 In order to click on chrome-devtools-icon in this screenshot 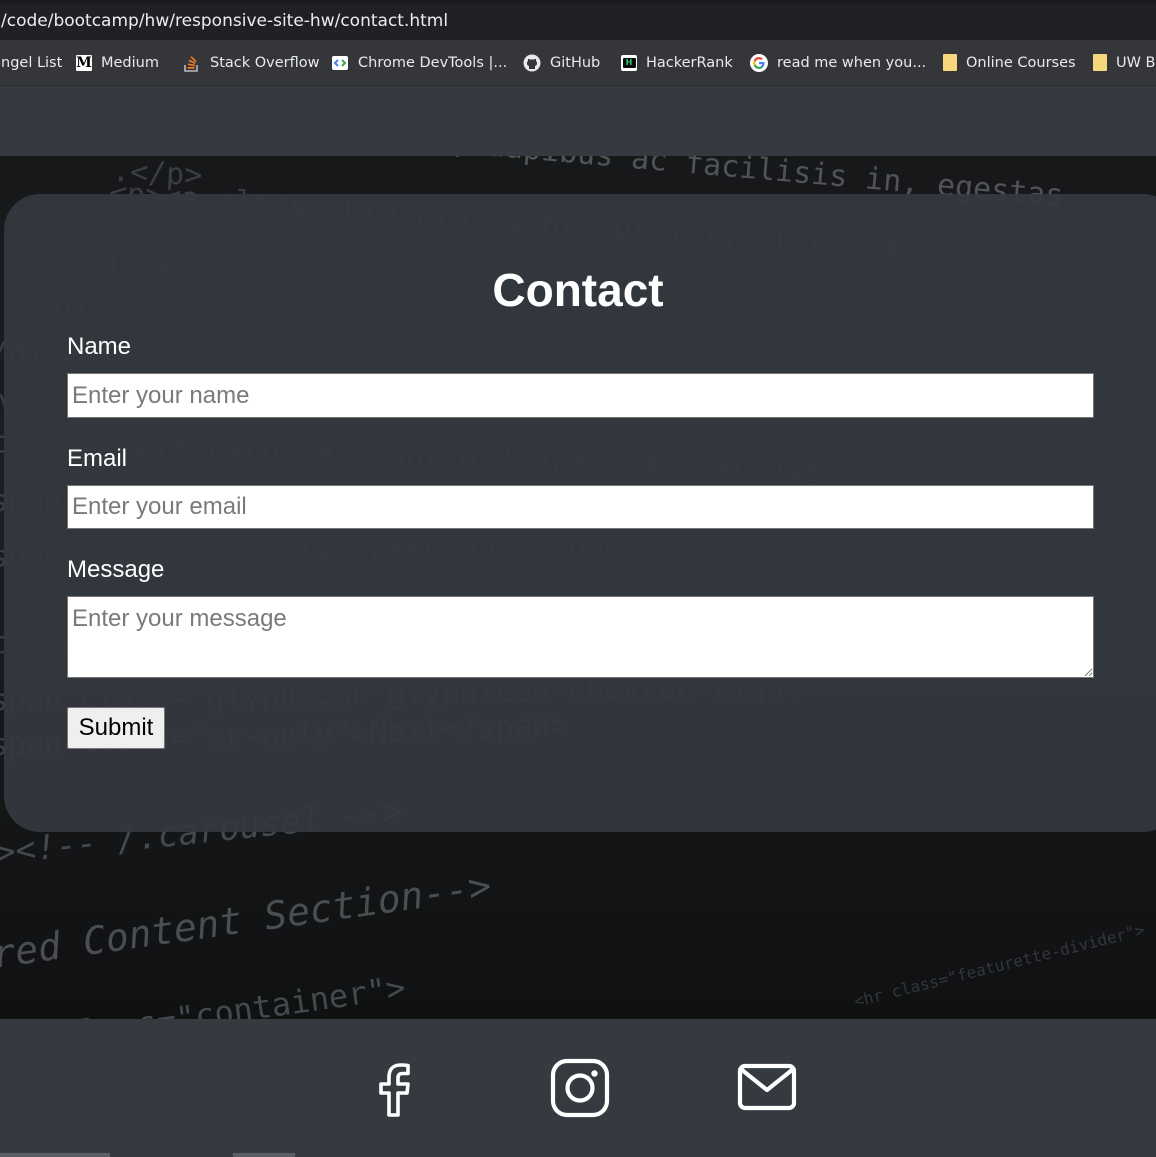, I will do `click(340, 63)`.